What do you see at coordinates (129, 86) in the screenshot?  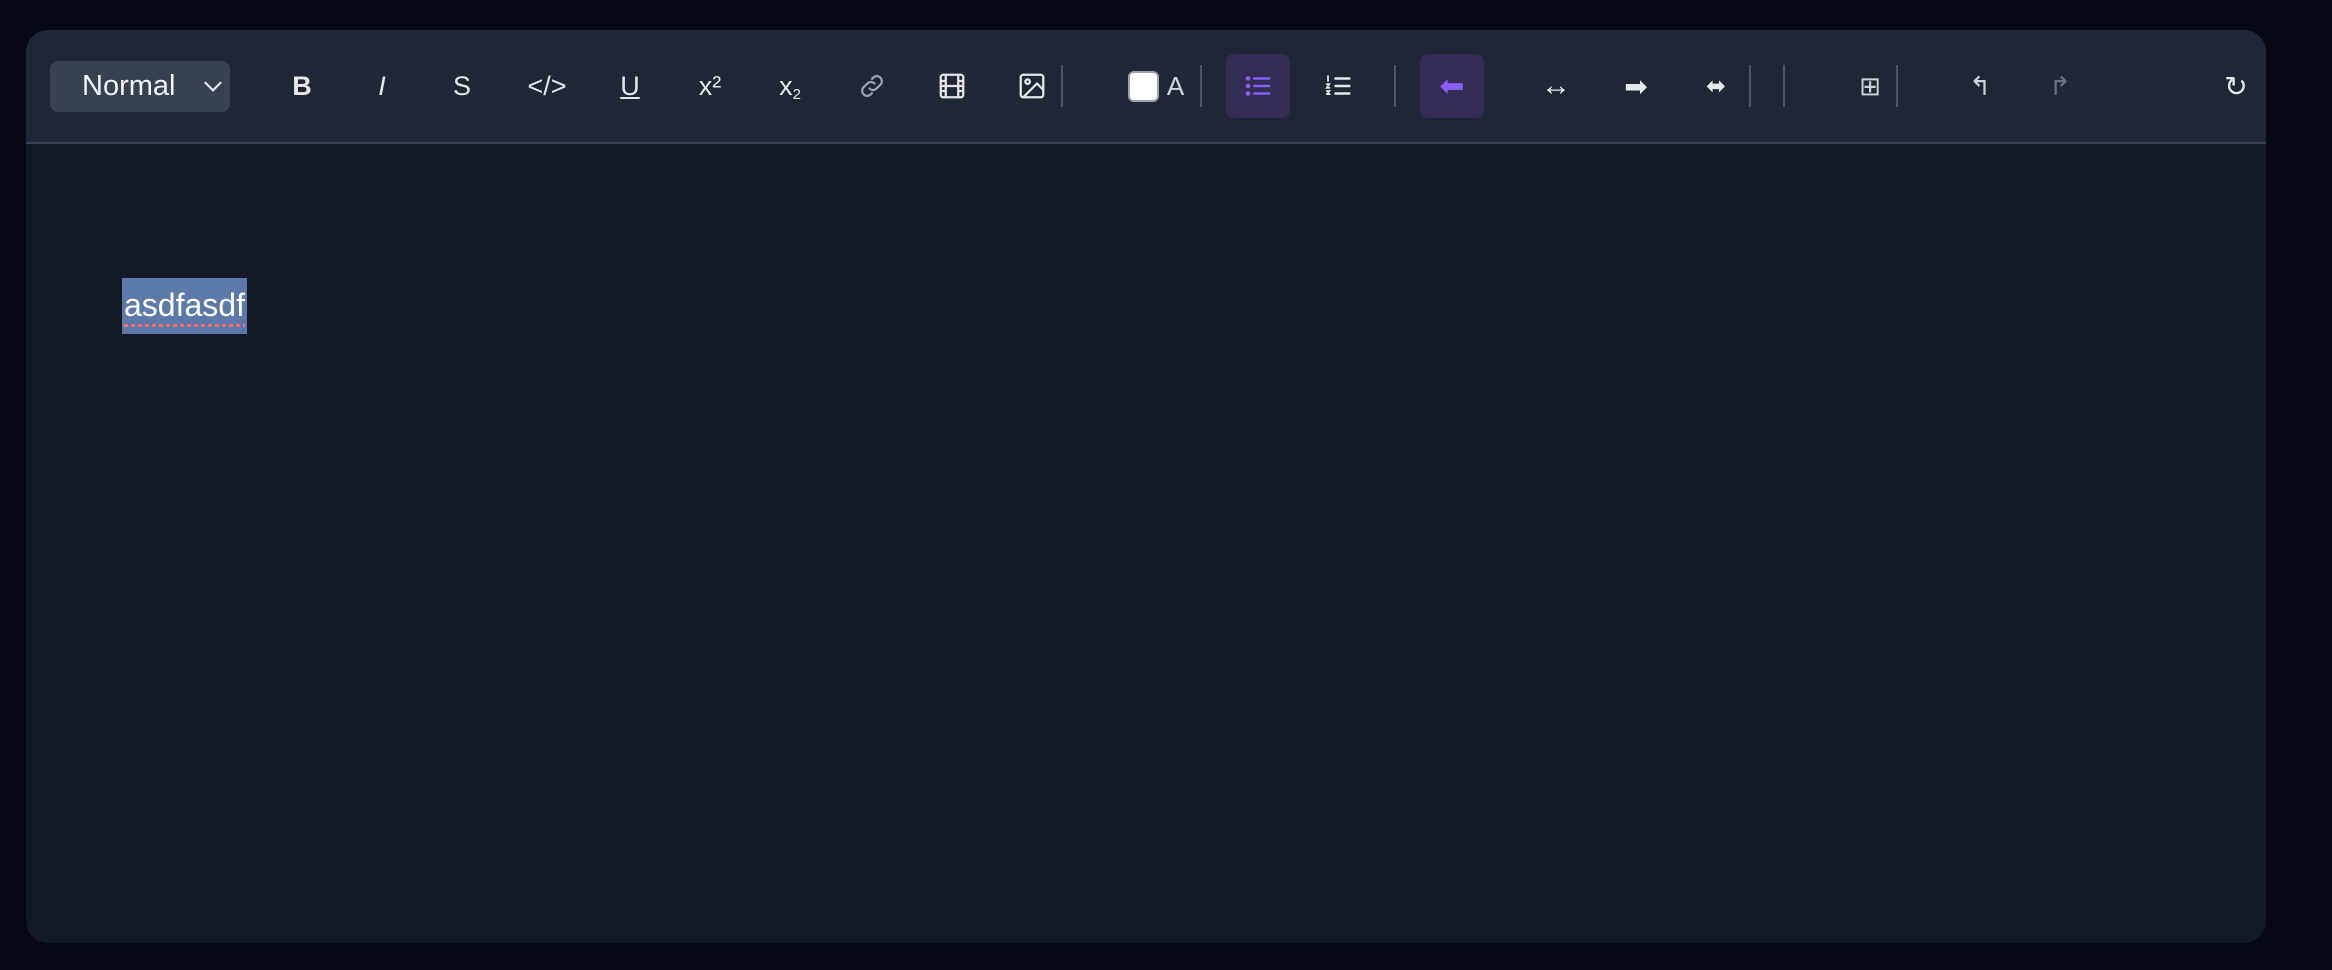 I see `block-format-value: Normal` at bounding box center [129, 86].